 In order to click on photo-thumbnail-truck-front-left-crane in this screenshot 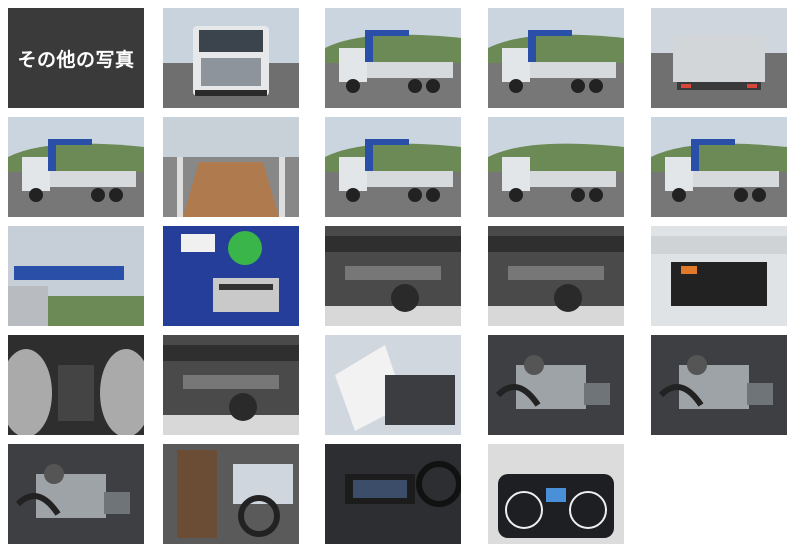, I will do `click(393, 58)`.